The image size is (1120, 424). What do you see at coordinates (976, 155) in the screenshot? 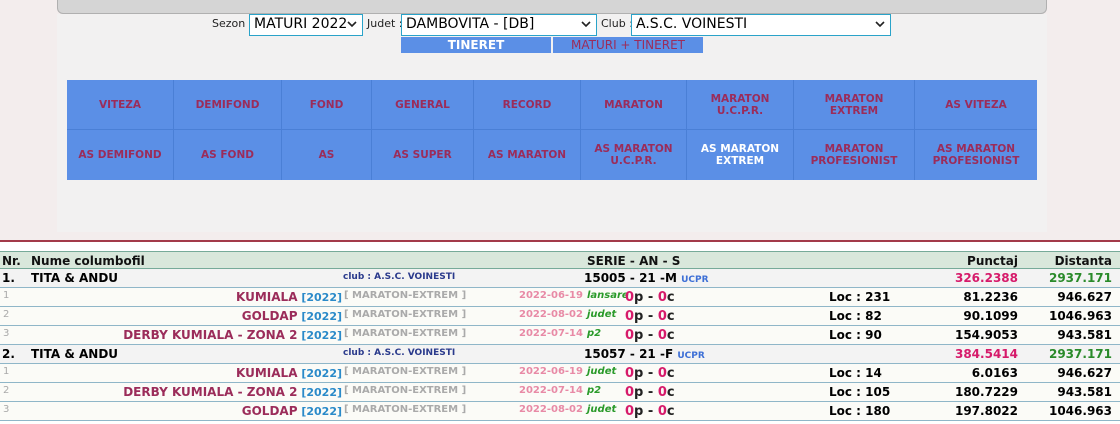
I see `category-as-maraton-profesionist: AS MARATON PROFESIONIST` at bounding box center [976, 155].